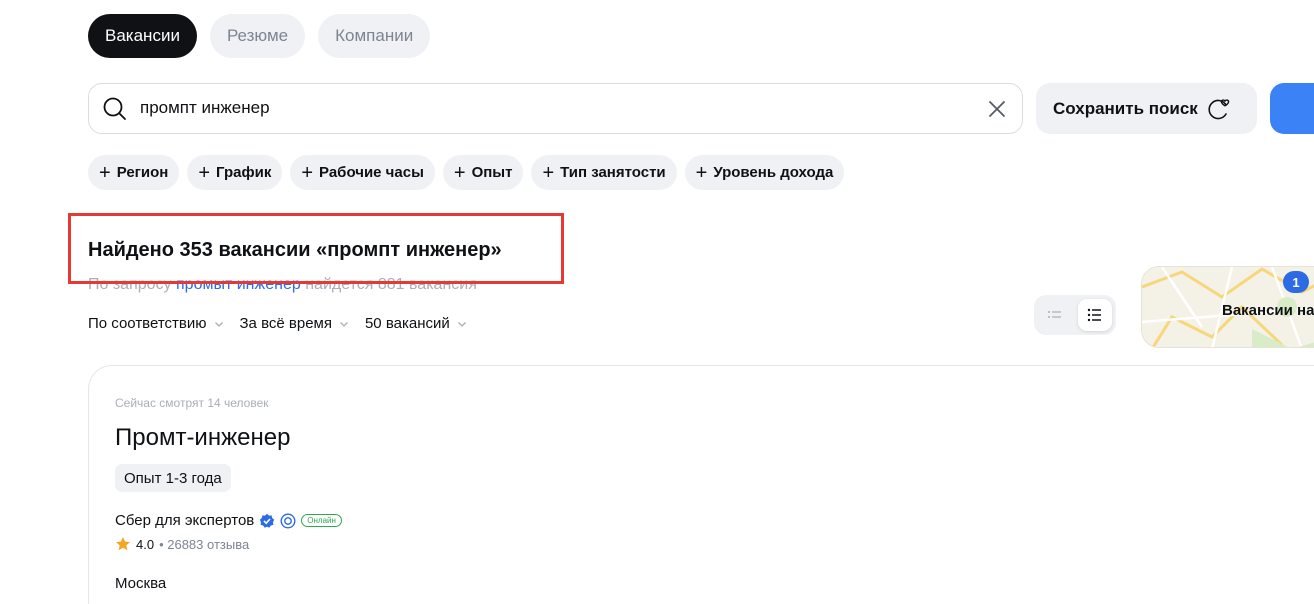  I want to click on filter-chip-region: + Регион, so click(134, 172).